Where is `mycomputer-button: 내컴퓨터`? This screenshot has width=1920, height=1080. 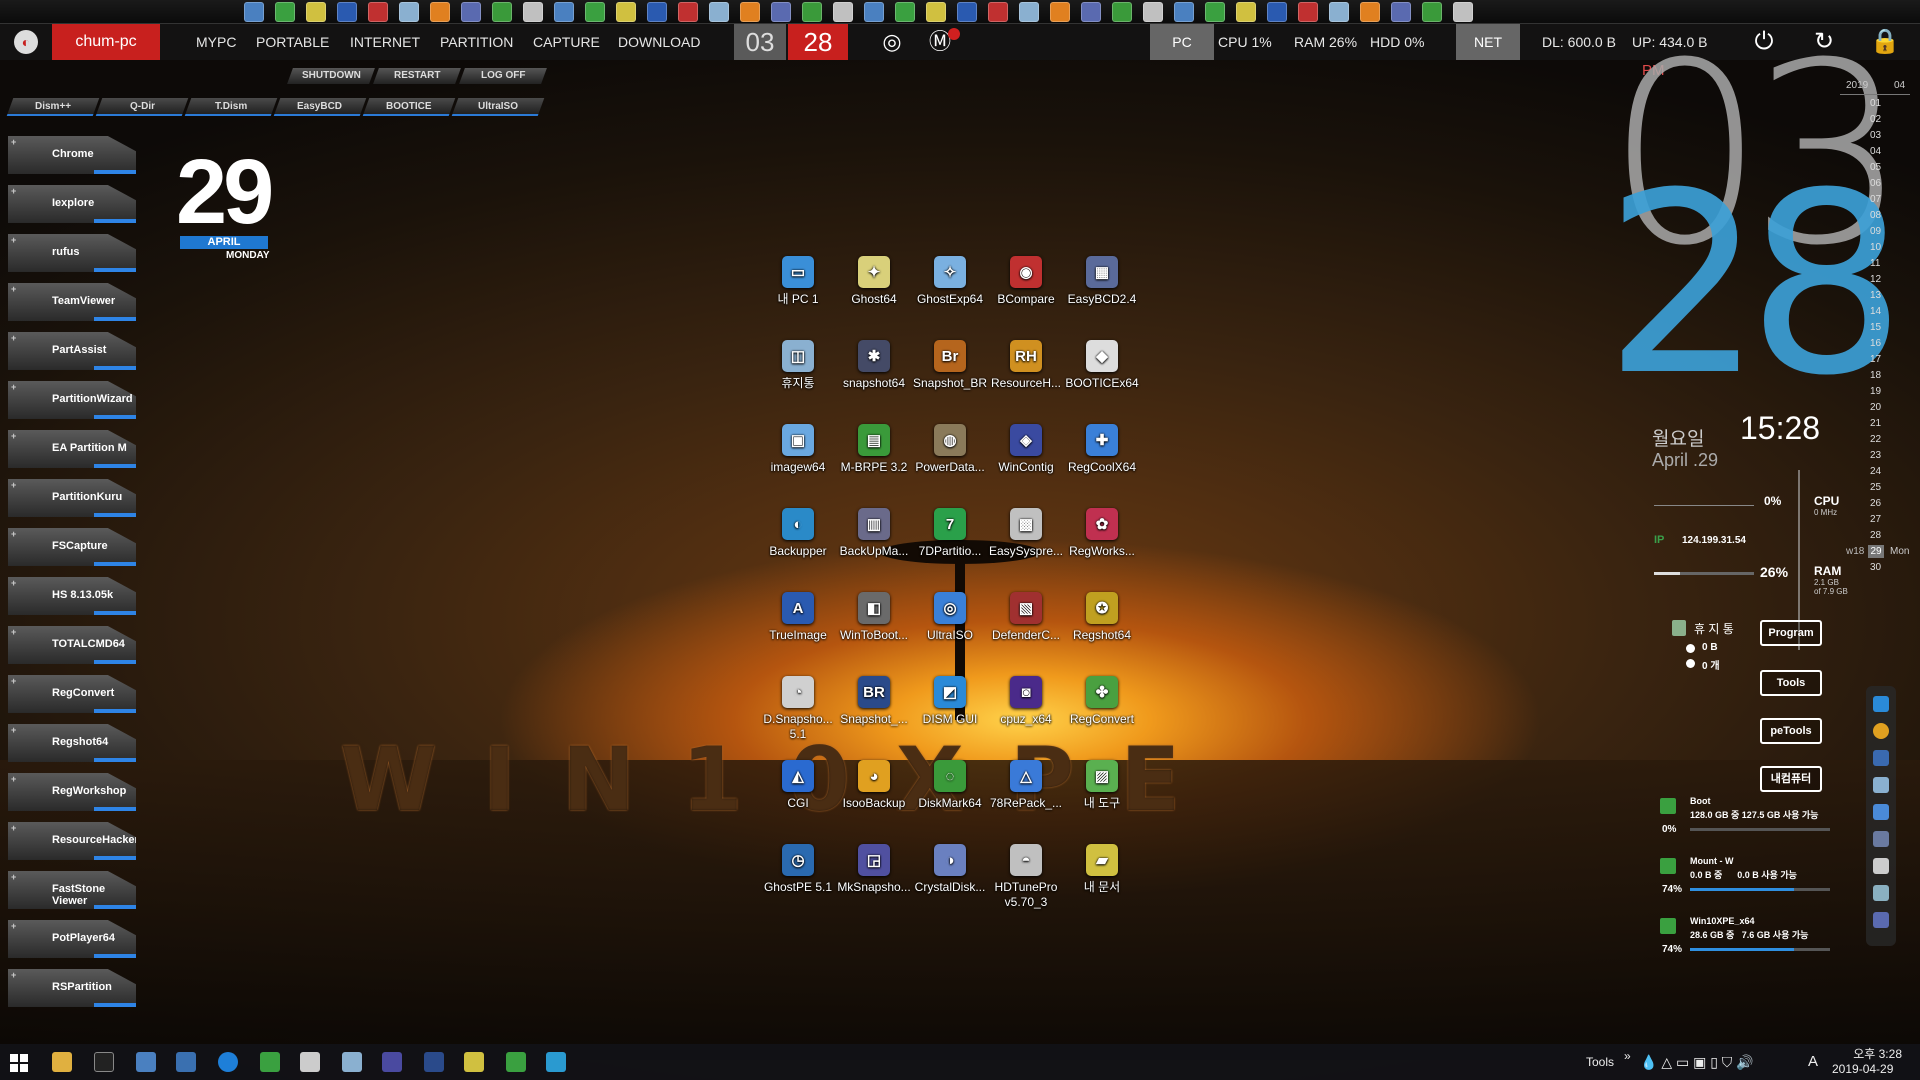
mycomputer-button: 내컴퓨터 is located at coordinates (1791, 779).